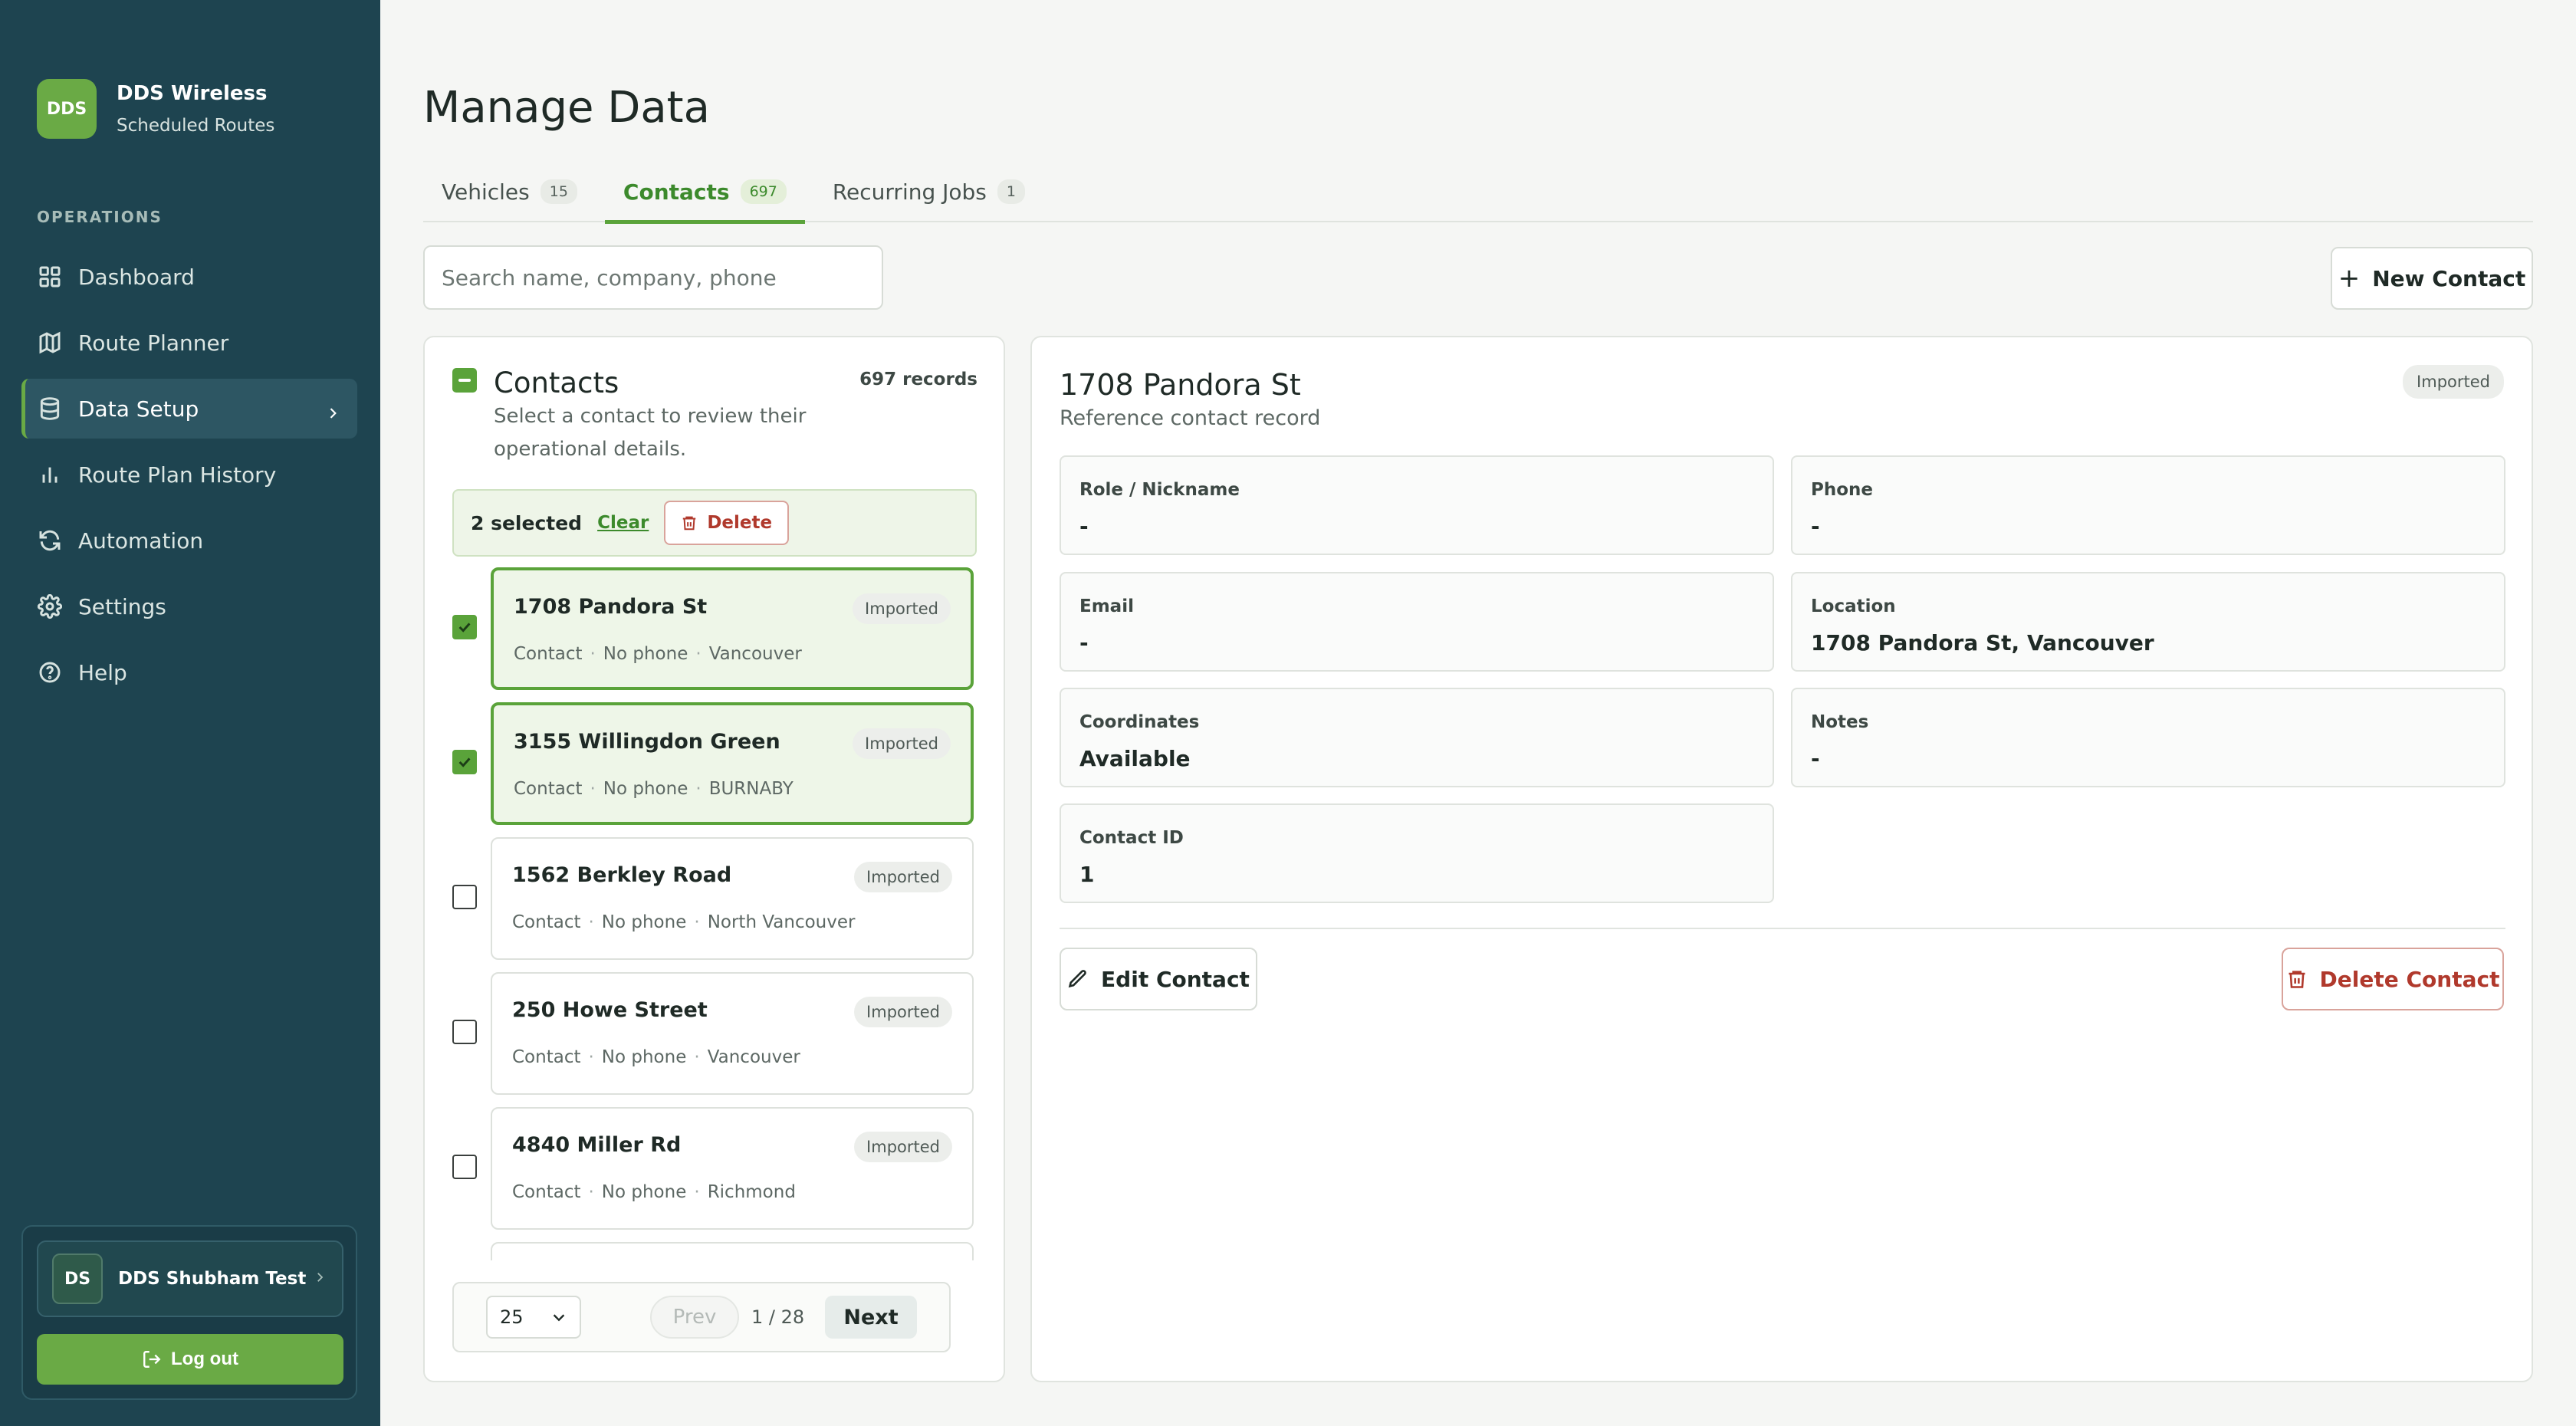  Describe the element at coordinates (557, 383) in the screenshot. I see `list-title: Contacts` at that location.